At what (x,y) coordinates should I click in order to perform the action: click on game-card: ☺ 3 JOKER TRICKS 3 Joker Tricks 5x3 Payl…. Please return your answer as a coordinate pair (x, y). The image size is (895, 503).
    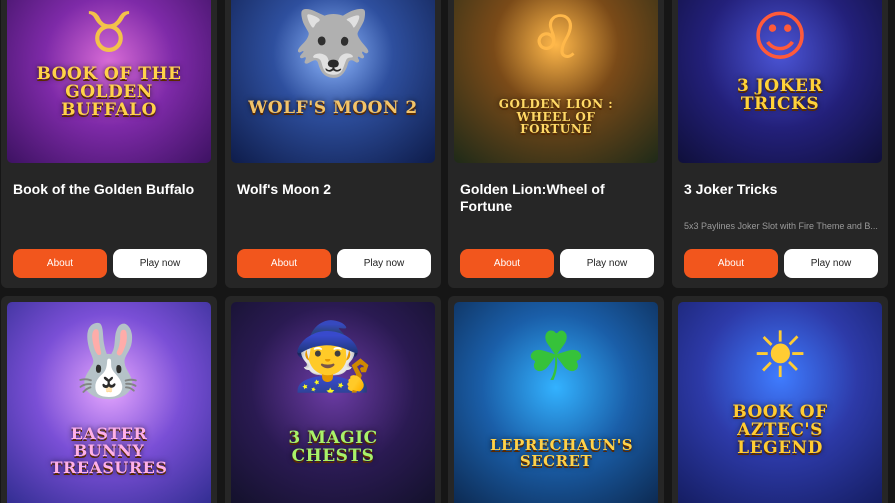
    Looking at the image, I should click on (780, 144).